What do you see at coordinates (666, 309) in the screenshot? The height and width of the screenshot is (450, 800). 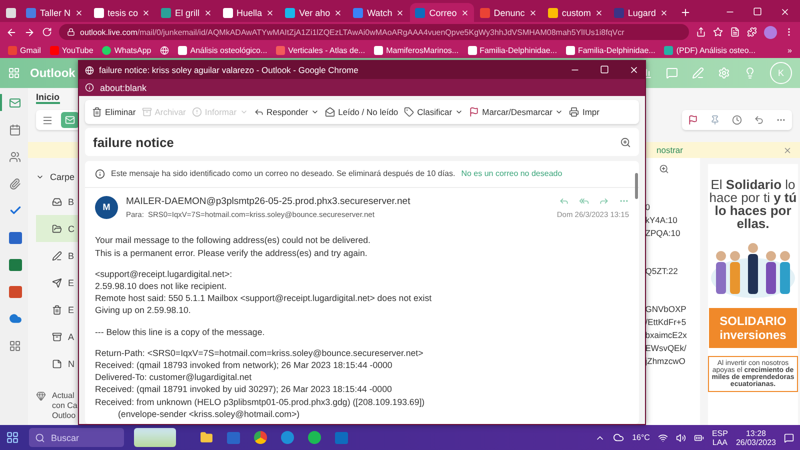 I see `message-text: GNVbOXP` at bounding box center [666, 309].